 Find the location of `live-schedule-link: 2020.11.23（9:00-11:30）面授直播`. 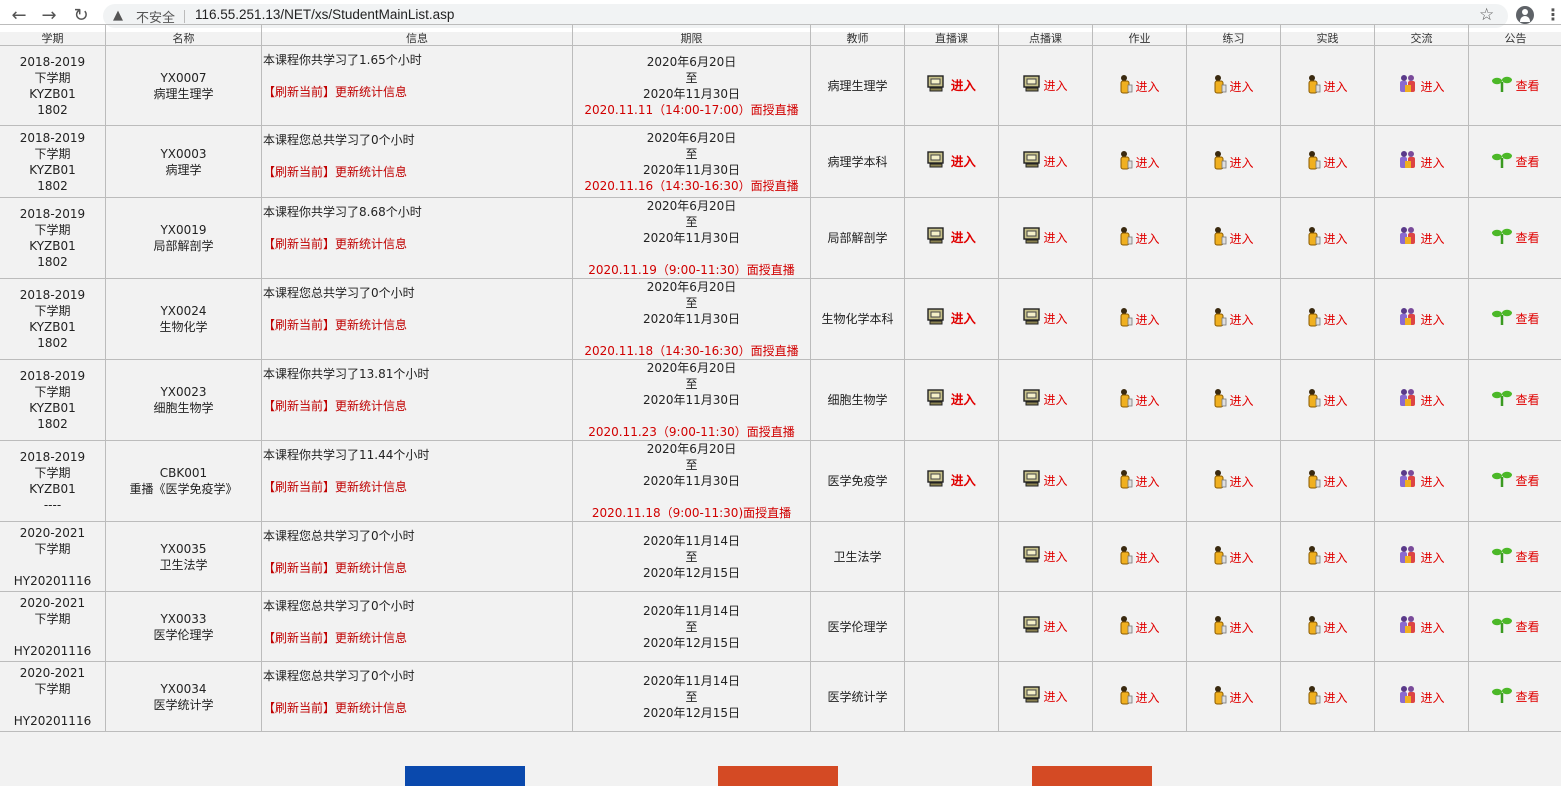

live-schedule-link: 2020.11.23（9:00-11:30）面授直播 is located at coordinates (692, 432).